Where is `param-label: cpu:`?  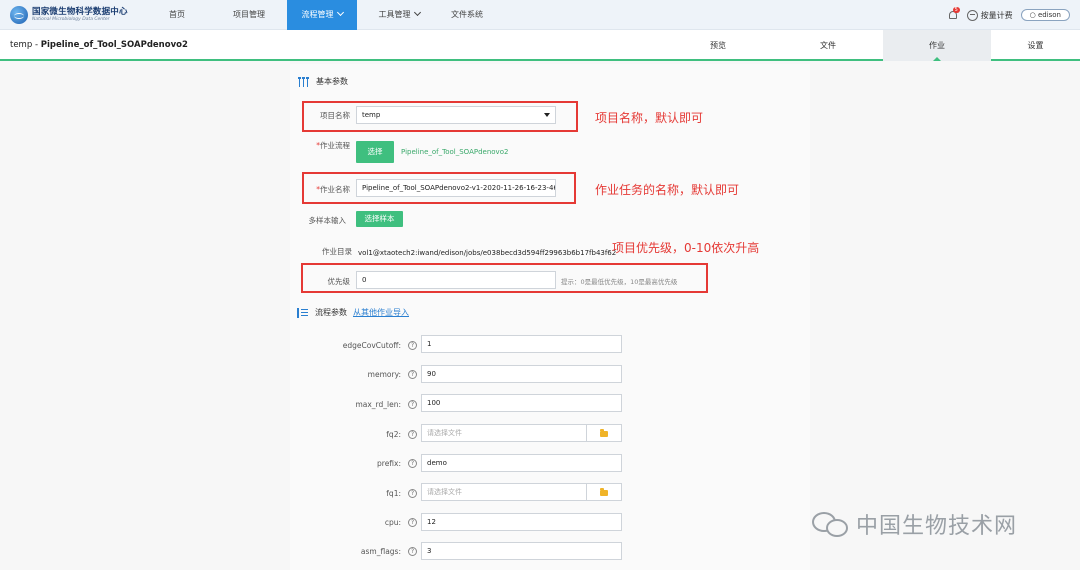 param-label: cpu: is located at coordinates (392, 522).